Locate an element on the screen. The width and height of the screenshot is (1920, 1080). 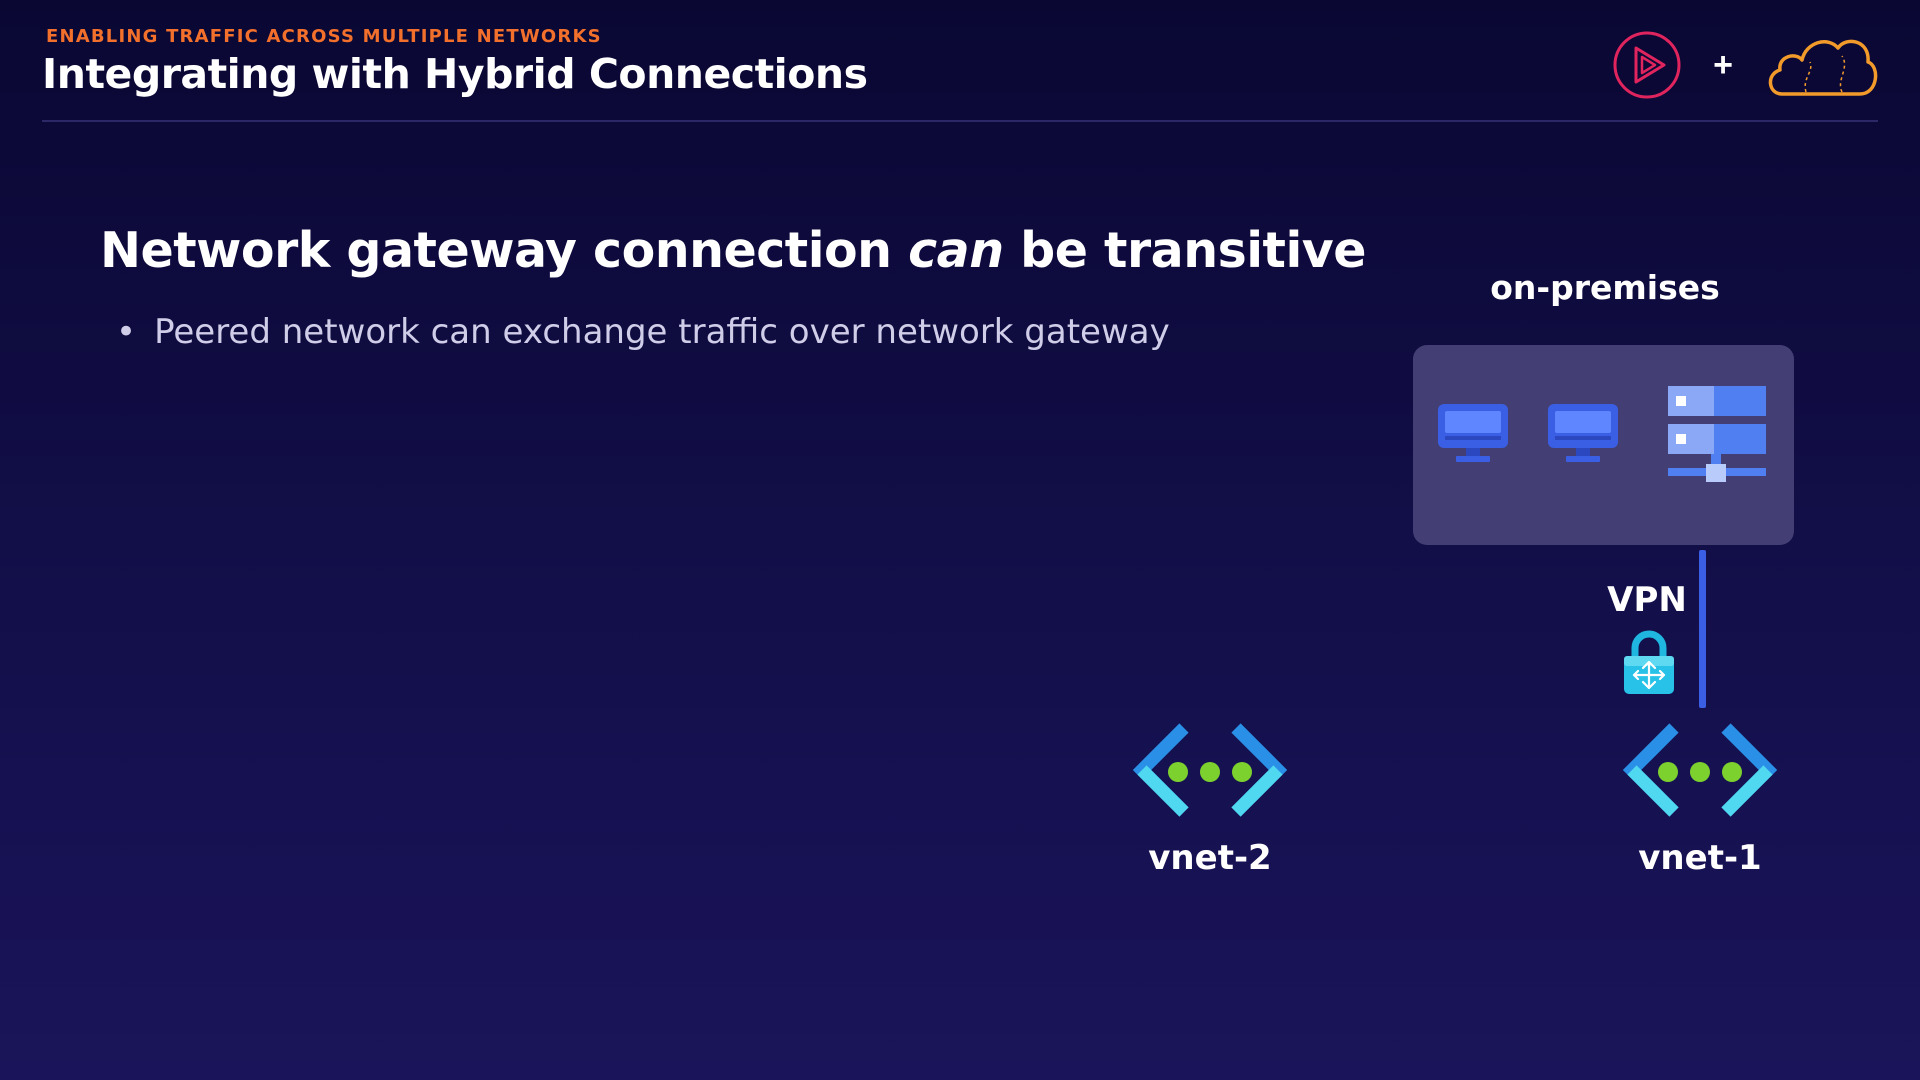
header-divider is located at coordinates (960, 121).